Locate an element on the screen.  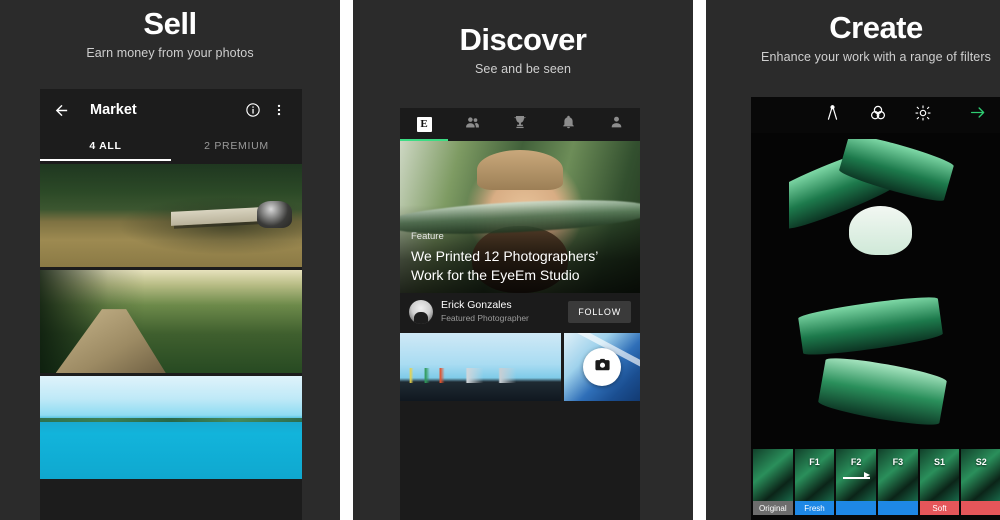
discover-tabbar: E is located at coordinates (520, 124).